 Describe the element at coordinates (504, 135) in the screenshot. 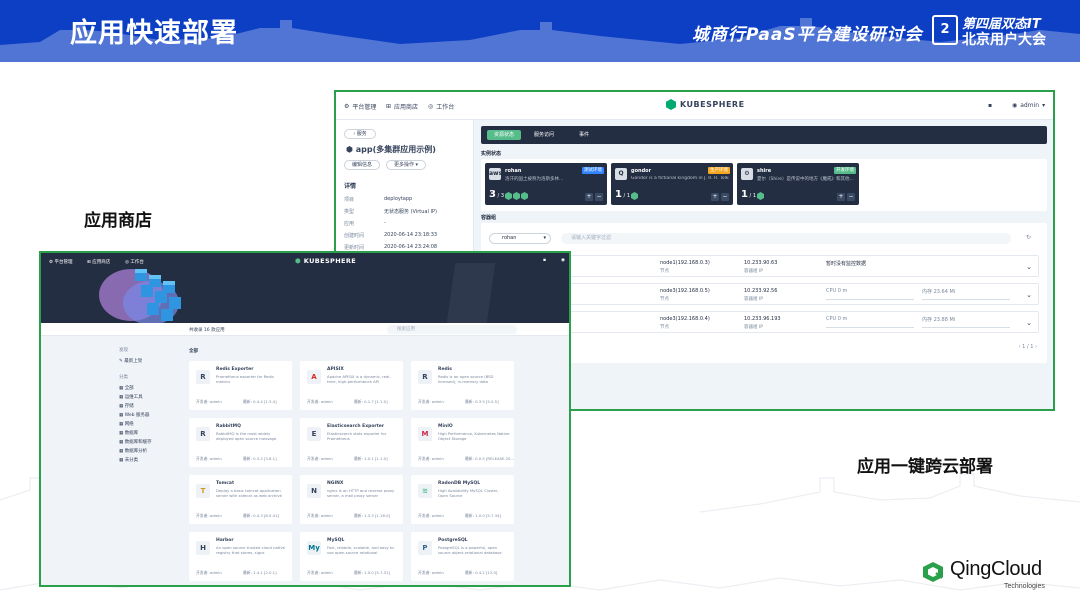

I see `tab-resource-status: 资源状态` at that location.